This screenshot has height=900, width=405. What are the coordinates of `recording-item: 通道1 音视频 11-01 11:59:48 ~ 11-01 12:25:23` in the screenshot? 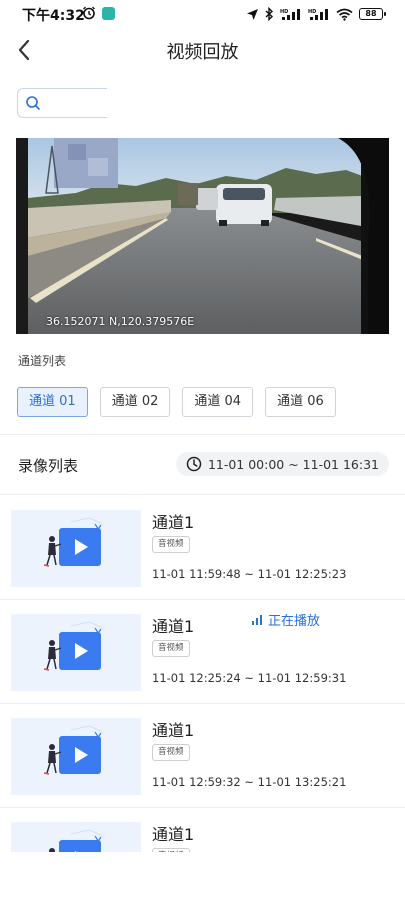 It's located at (202, 547).